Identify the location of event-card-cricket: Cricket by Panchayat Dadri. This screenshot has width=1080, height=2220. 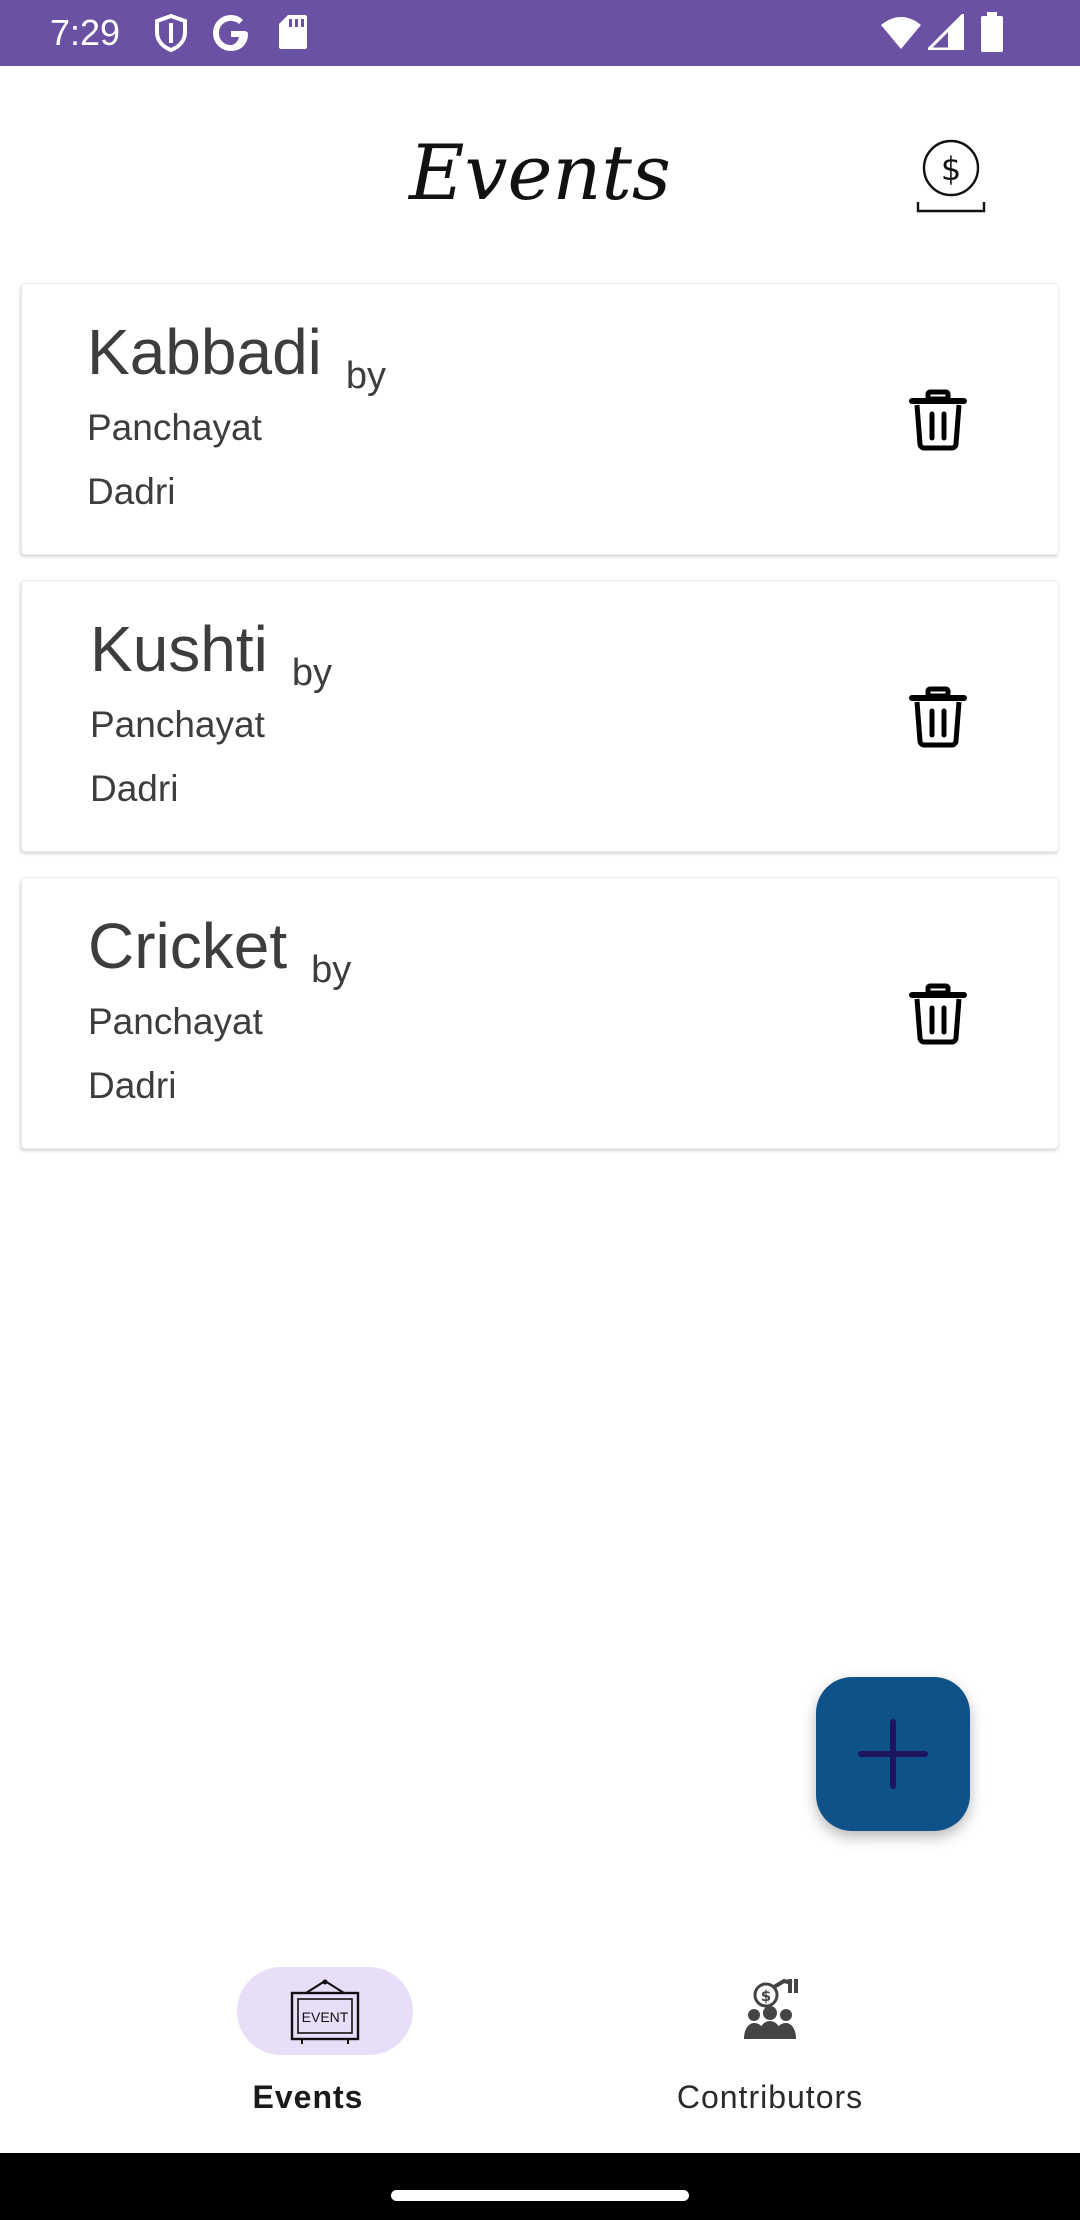
(540, 1013).